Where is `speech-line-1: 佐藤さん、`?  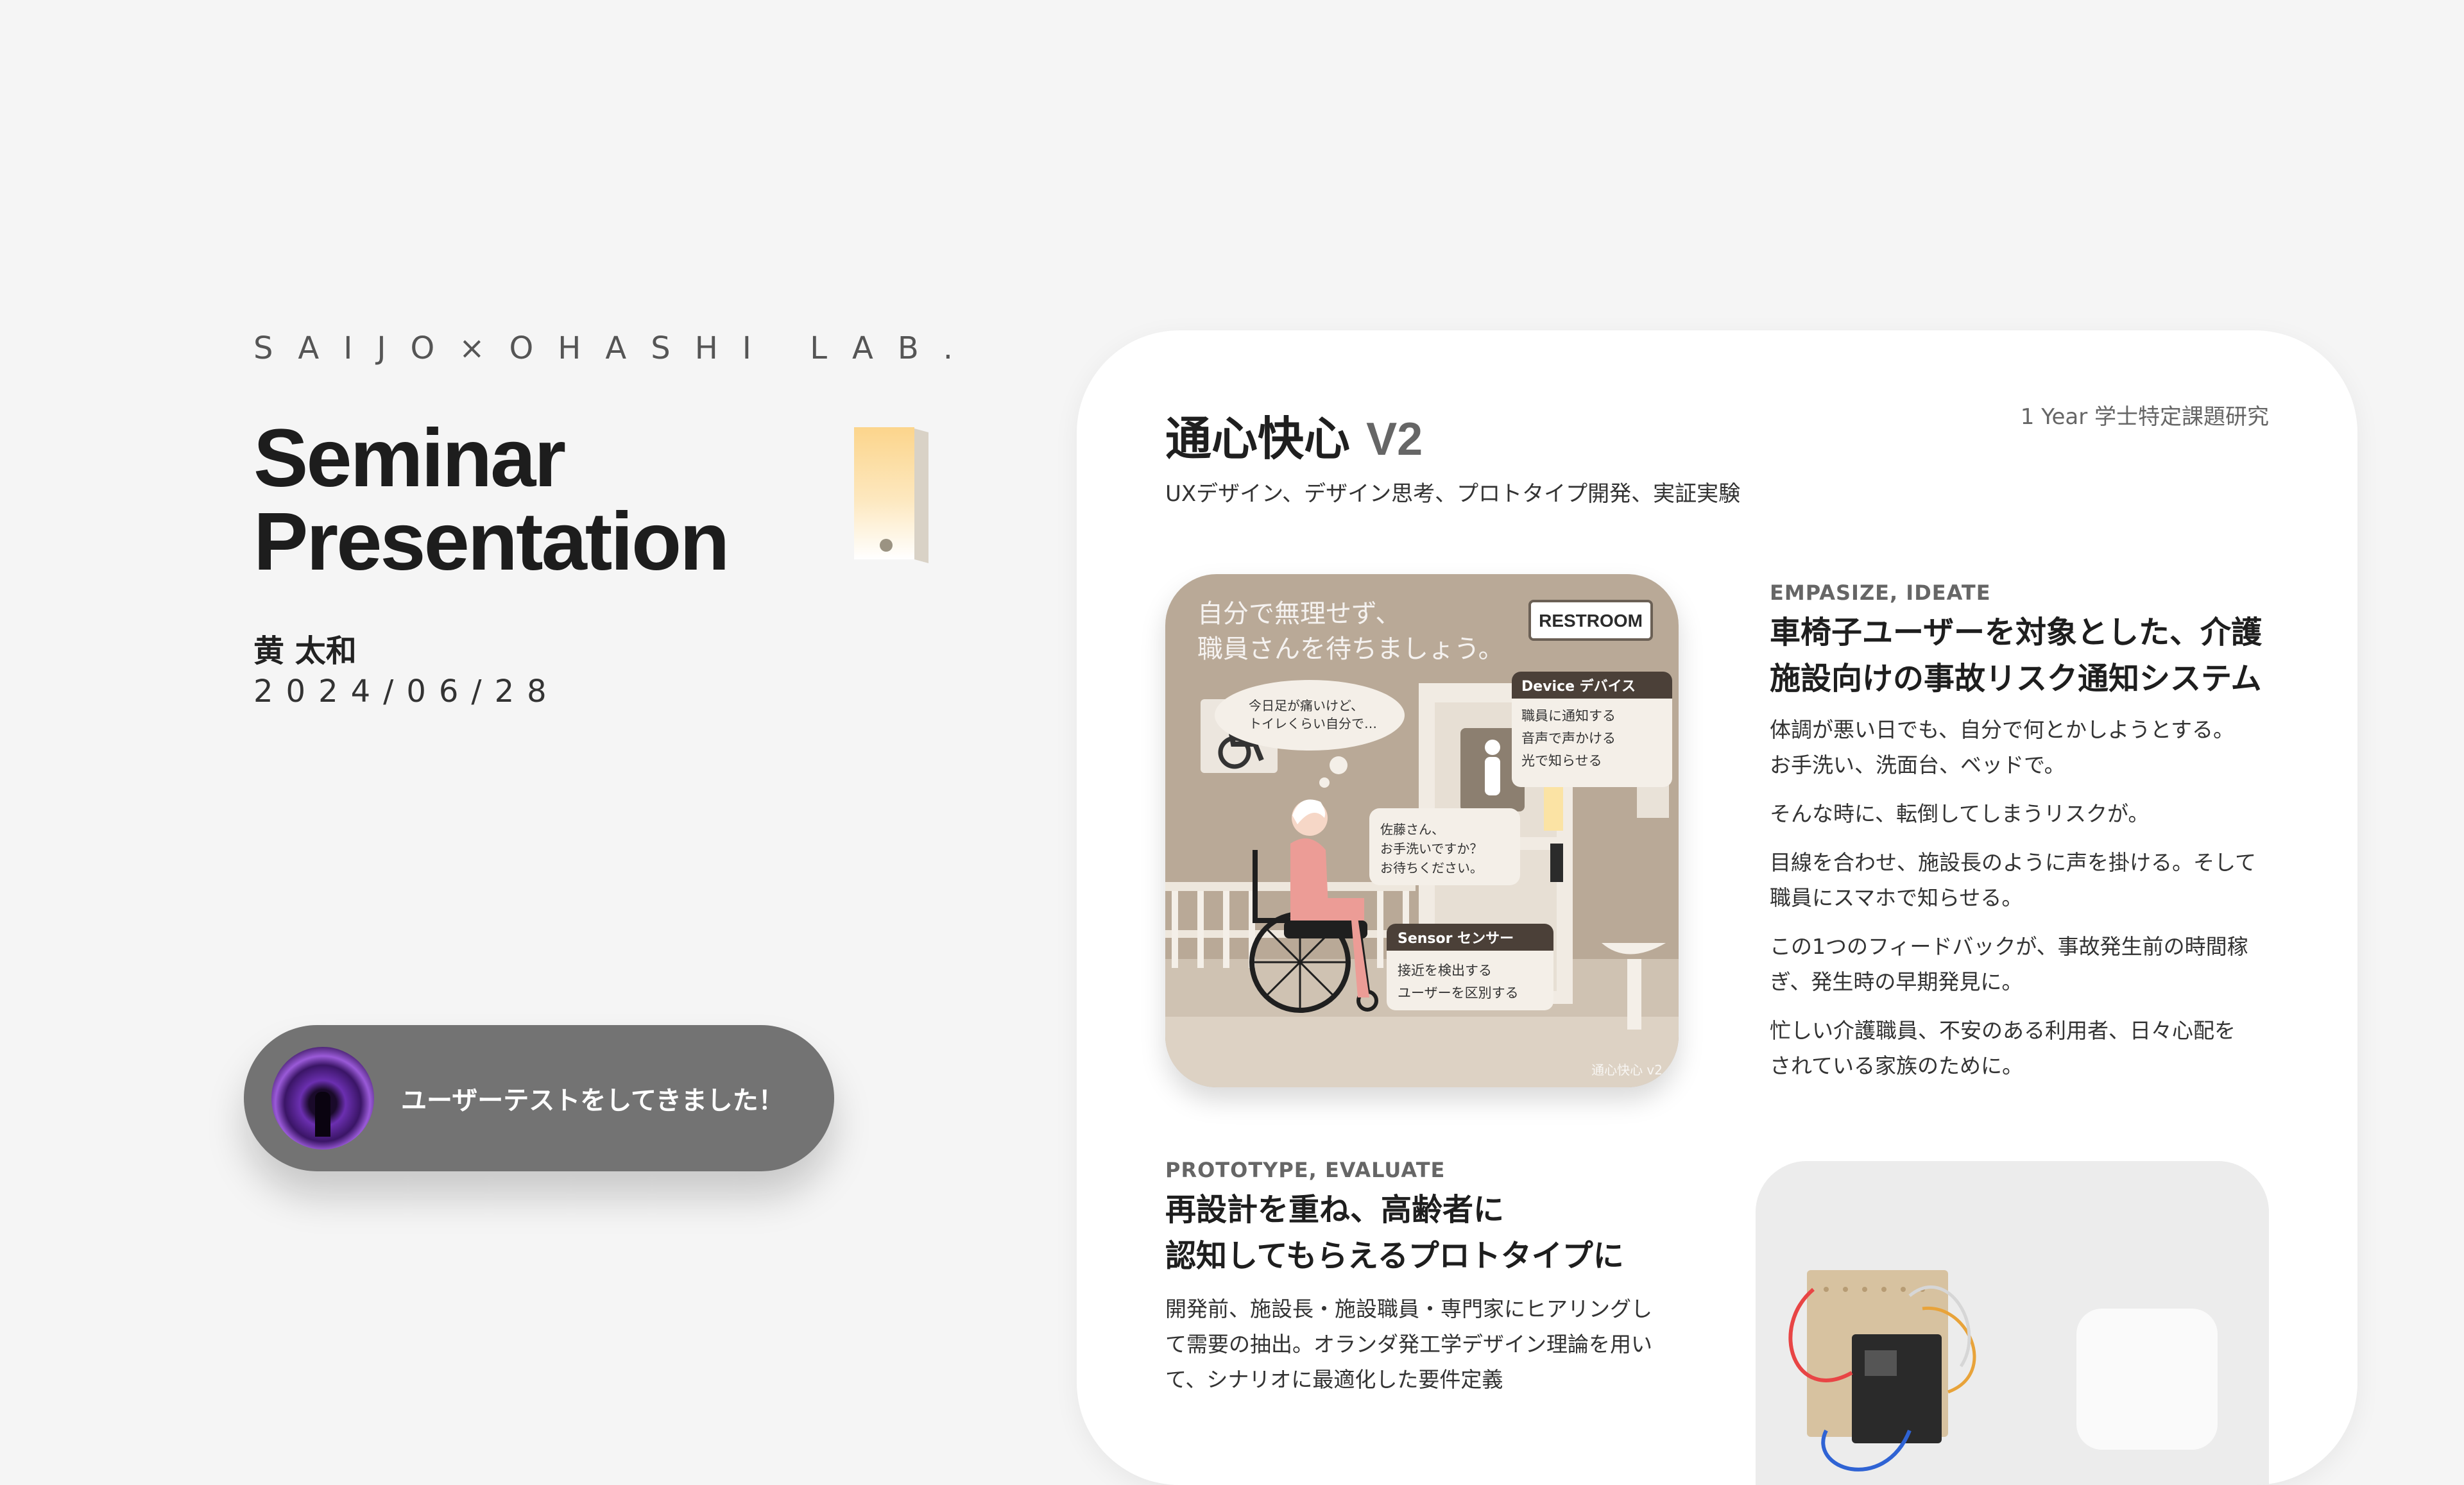 speech-line-1: 佐藤さん、 is located at coordinates (1412, 829).